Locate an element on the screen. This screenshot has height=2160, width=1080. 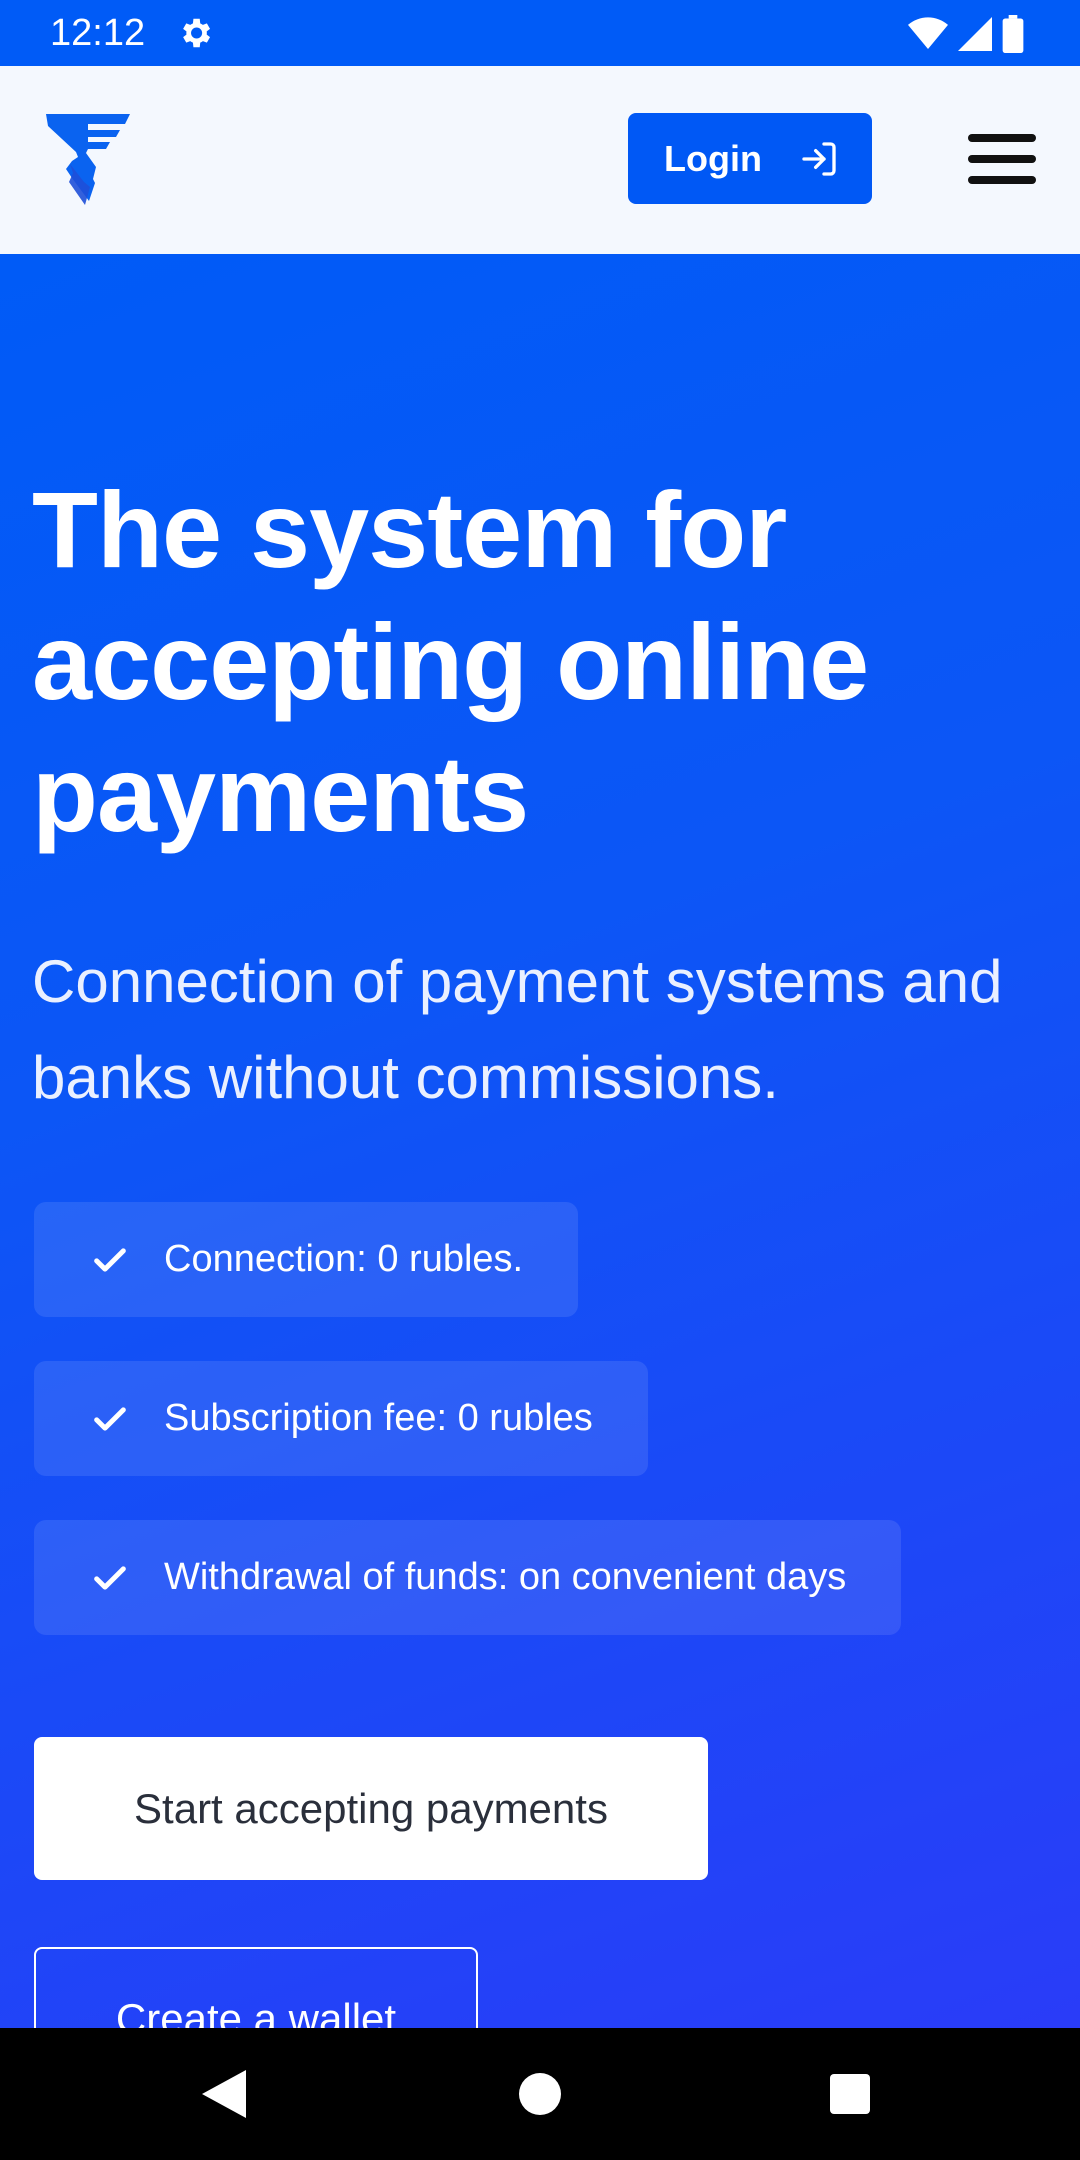
back-icon is located at coordinates (224, 2094).